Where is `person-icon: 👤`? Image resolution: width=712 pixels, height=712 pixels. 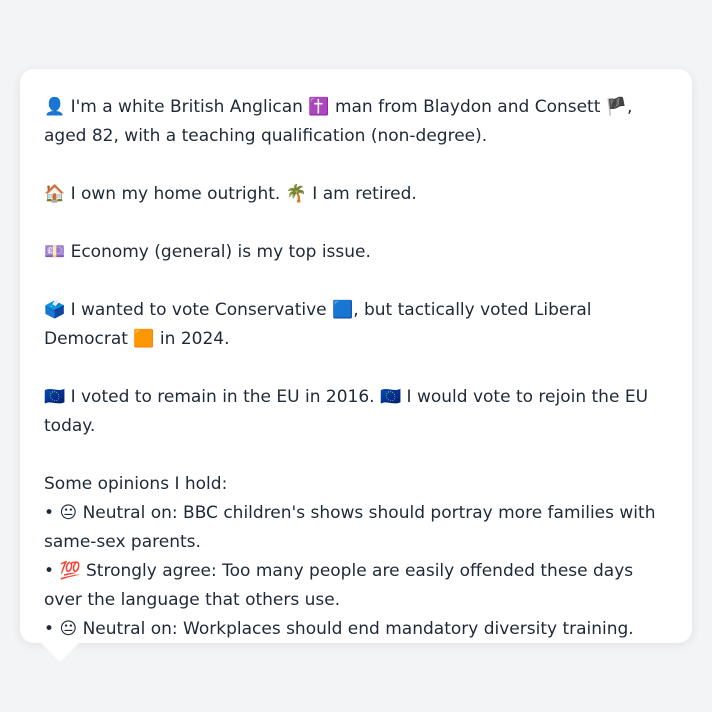 person-icon: 👤 is located at coordinates (55, 107).